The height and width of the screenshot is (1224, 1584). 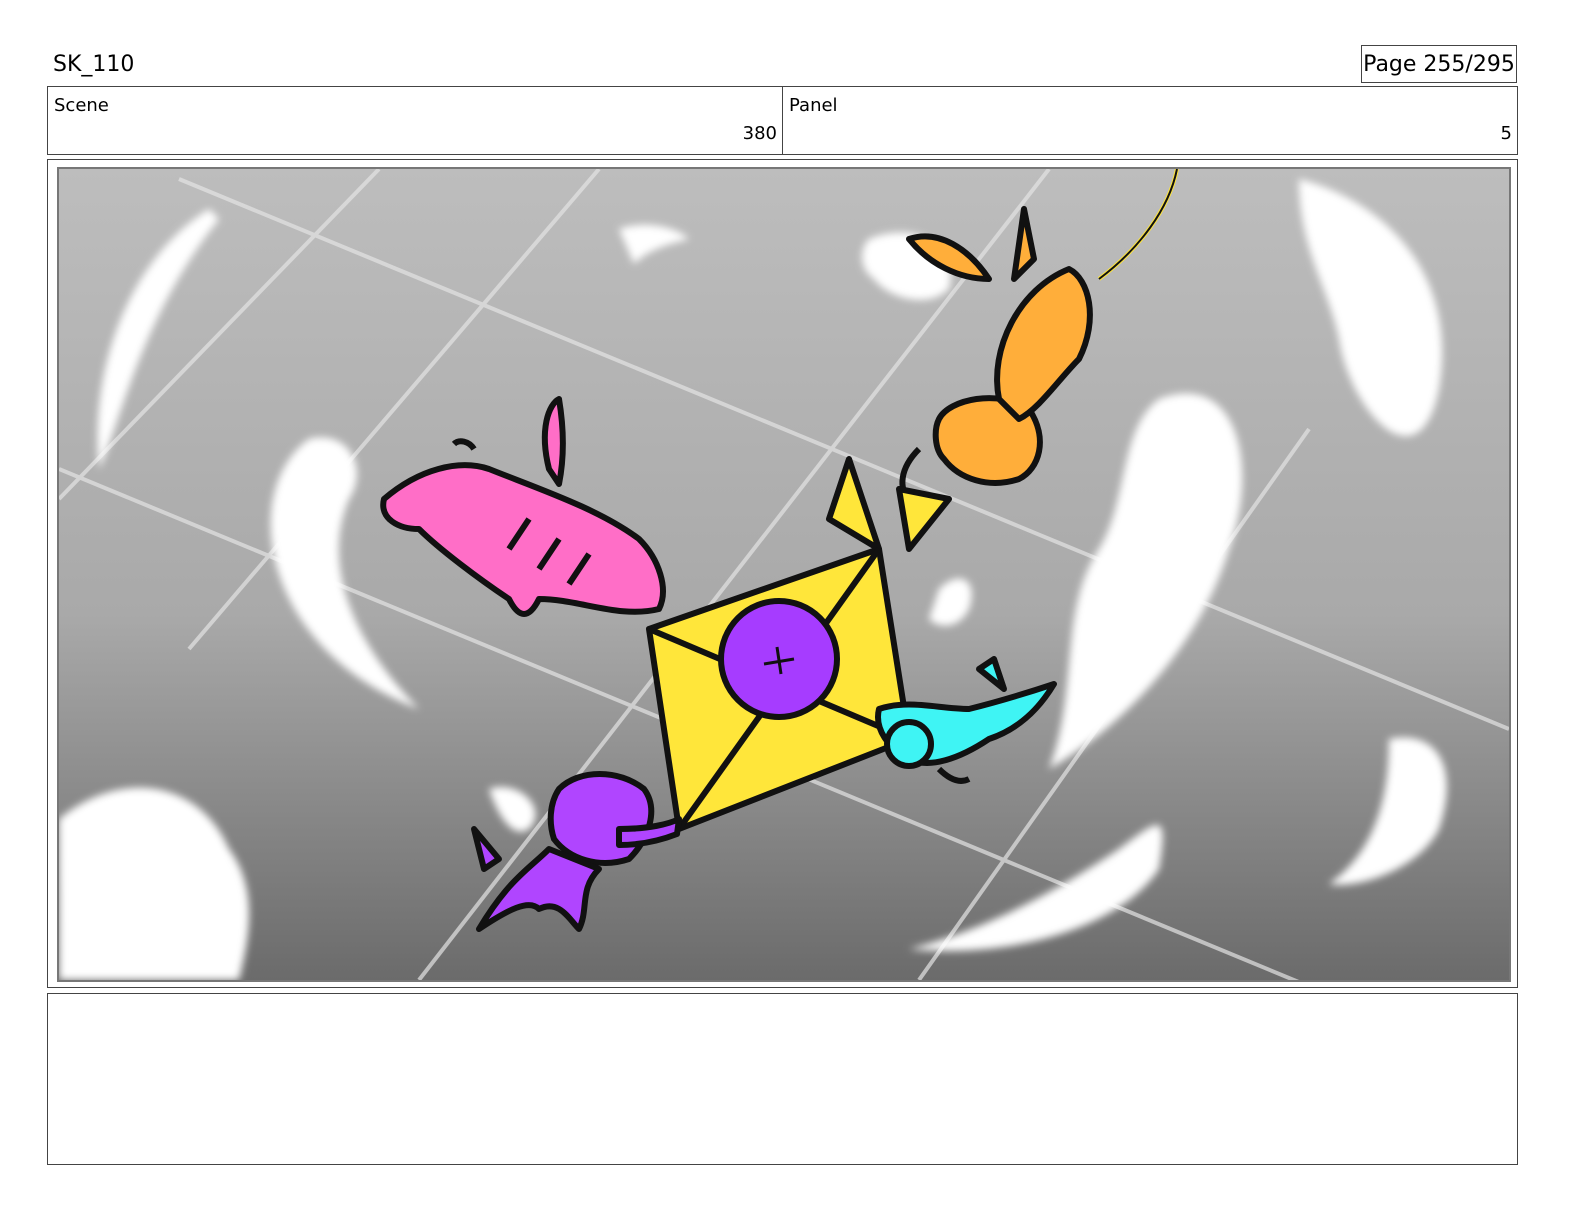 I want to click on panel-number: 5, so click(x=1506, y=133).